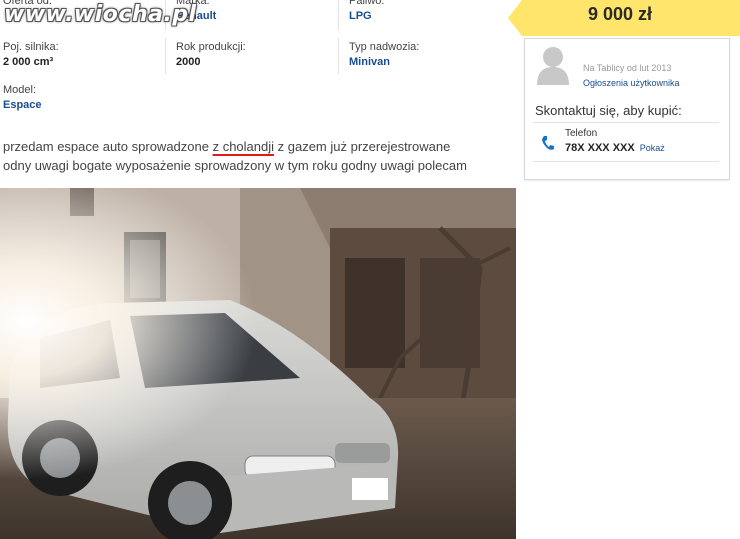 The width and height of the screenshot is (740, 539). What do you see at coordinates (581, 133) in the screenshot?
I see `phone-label: Telefon` at bounding box center [581, 133].